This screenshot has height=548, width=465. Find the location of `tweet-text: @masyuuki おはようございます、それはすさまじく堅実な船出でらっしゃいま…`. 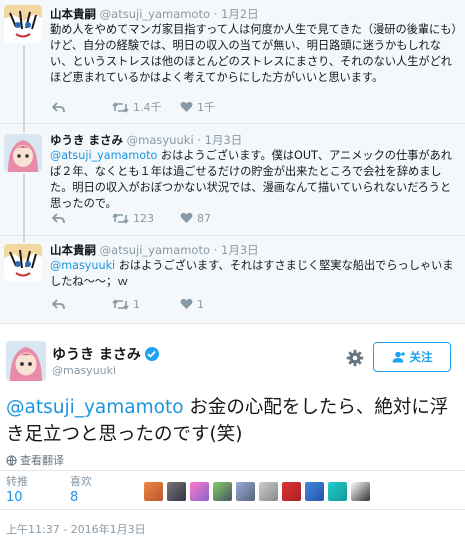

tweet-text: @masyuuki おはようございます、それはすさまじく堅実な船出でらっしゃいま… is located at coordinates (255, 274).